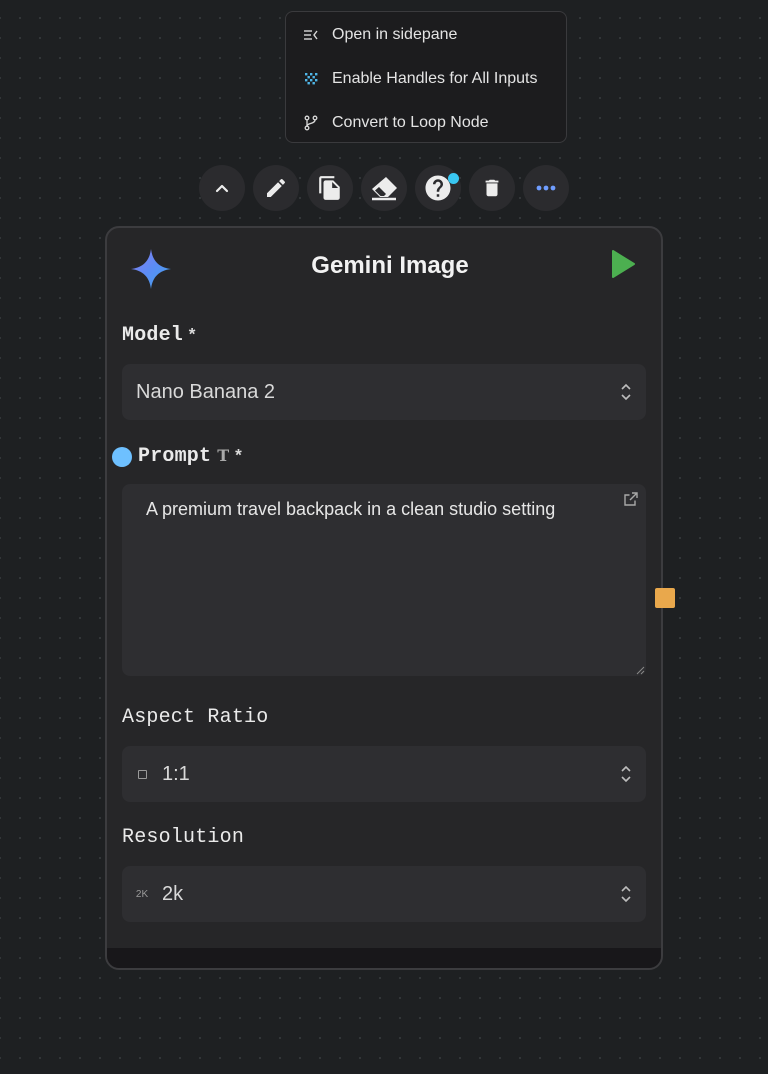 Image resolution: width=768 pixels, height=1074 pixels. What do you see at coordinates (384, 392) in the screenshot?
I see `model-select: Nano Banana 2` at bounding box center [384, 392].